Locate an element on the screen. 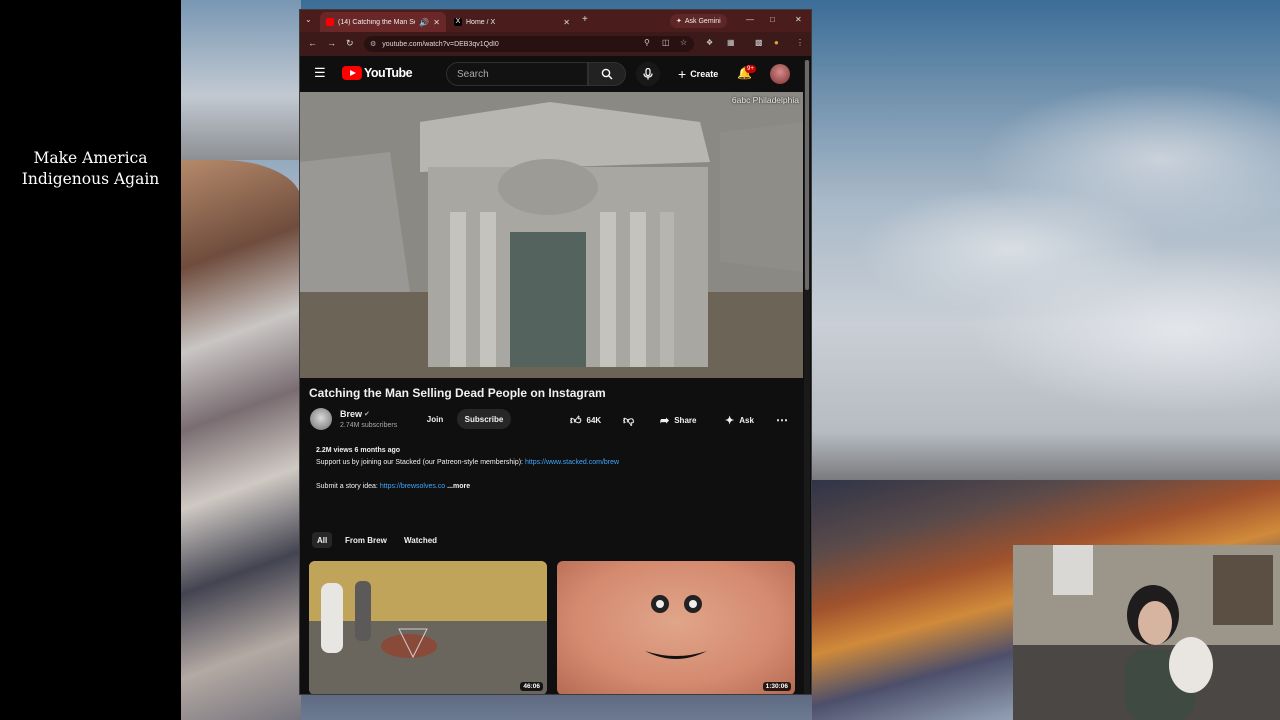 This screenshot has height=720, width=1280. scrollbar-thumb is located at coordinates (807, 175).